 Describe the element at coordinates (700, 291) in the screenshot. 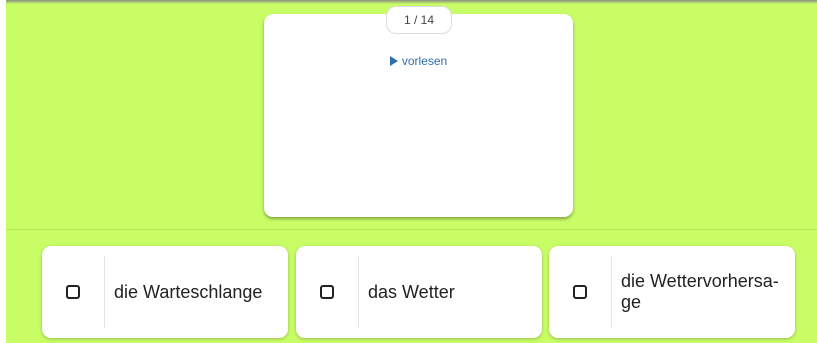

I see `answer-label: die Wettervorhersa- ge` at that location.